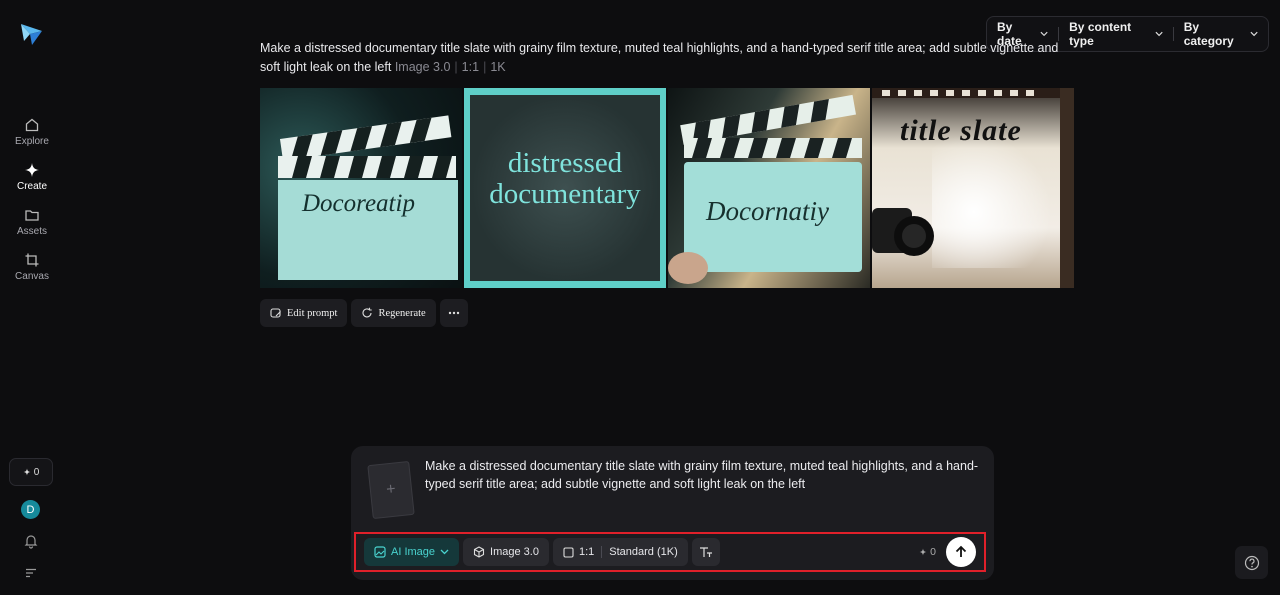  What do you see at coordinates (643, 552) in the screenshot?
I see `quality-label: Standard (1K)` at bounding box center [643, 552].